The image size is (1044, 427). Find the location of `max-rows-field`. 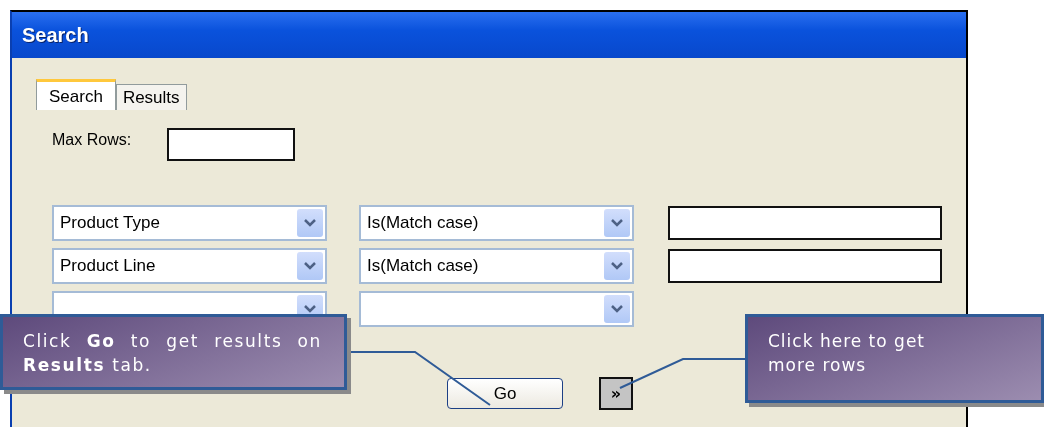

max-rows-field is located at coordinates (231, 144).